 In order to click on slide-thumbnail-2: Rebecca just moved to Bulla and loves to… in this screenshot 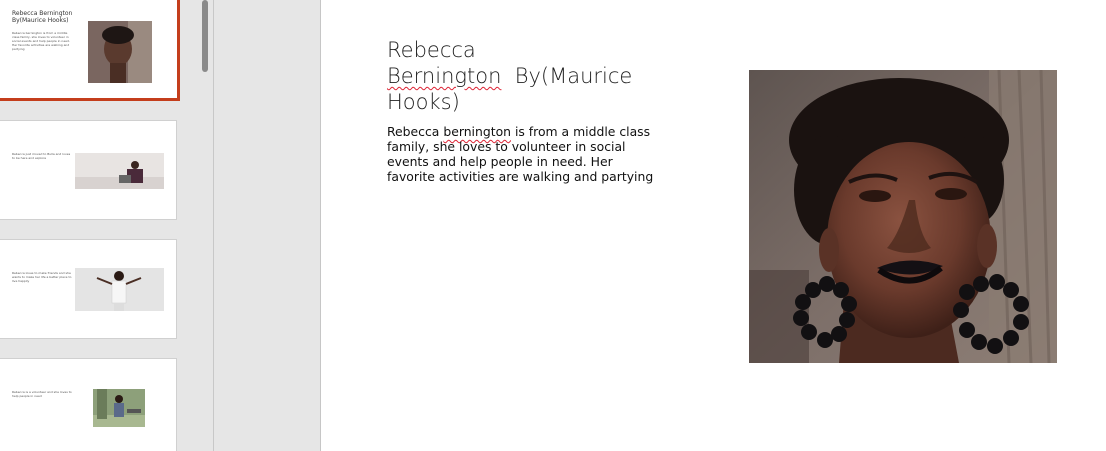, I will do `click(88, 170)`.